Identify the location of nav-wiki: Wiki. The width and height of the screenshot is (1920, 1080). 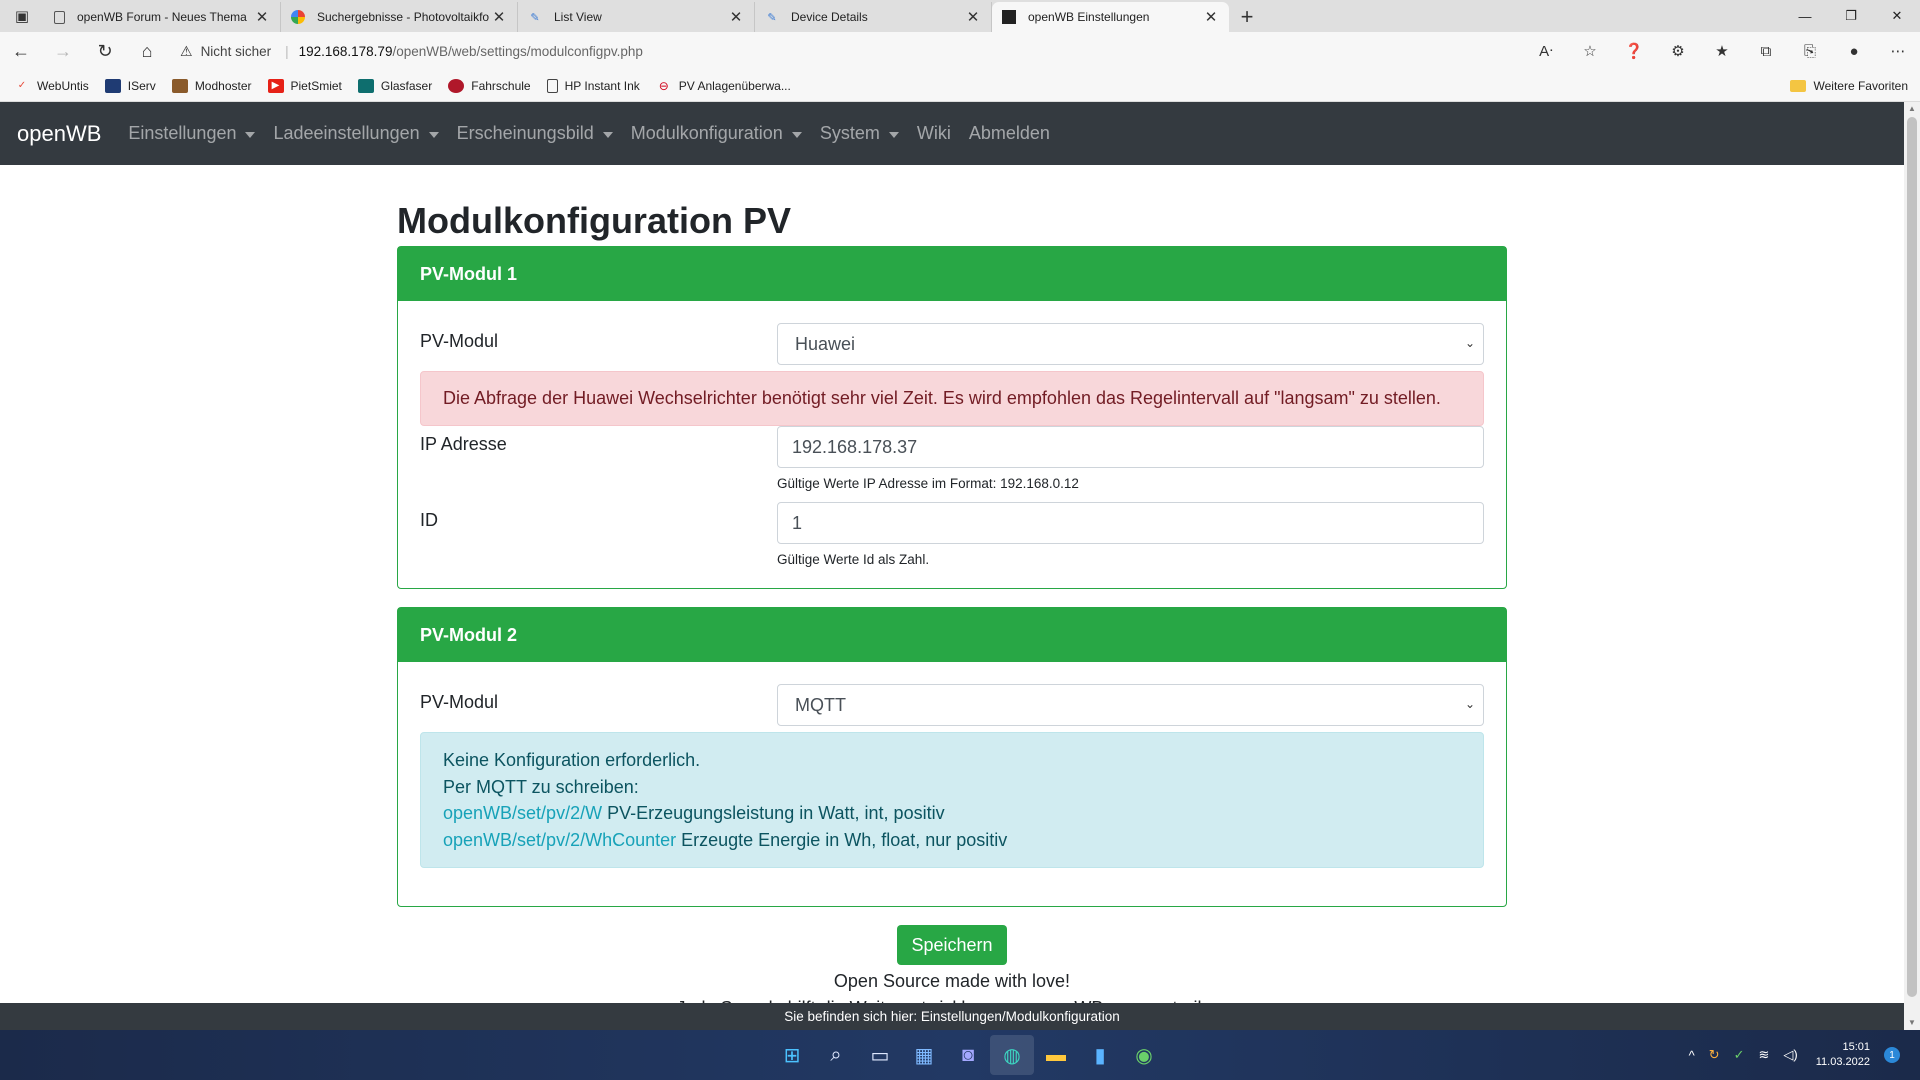
(934, 133).